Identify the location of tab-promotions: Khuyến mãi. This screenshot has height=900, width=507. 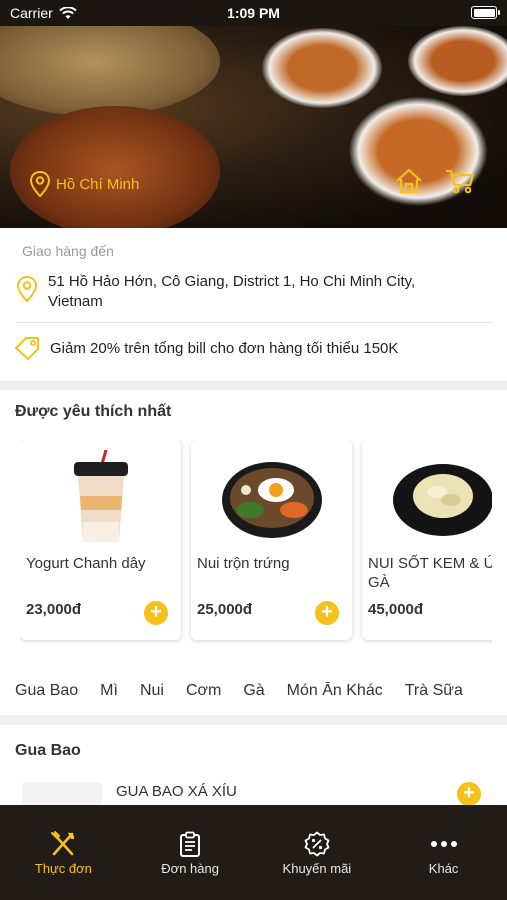
(317, 852).